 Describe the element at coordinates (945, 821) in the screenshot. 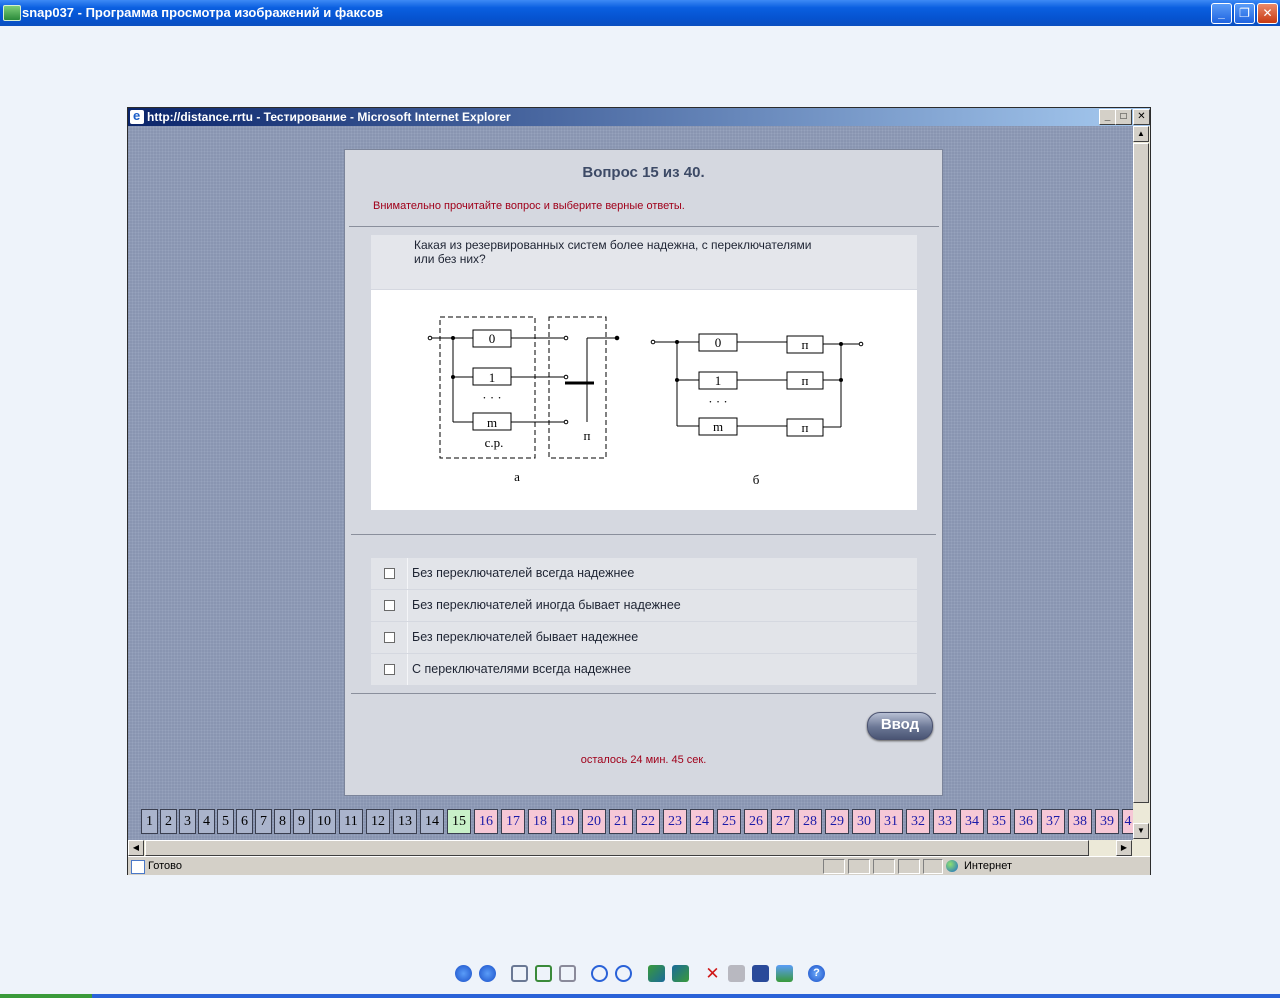

I see `page-number-33: 33` at that location.